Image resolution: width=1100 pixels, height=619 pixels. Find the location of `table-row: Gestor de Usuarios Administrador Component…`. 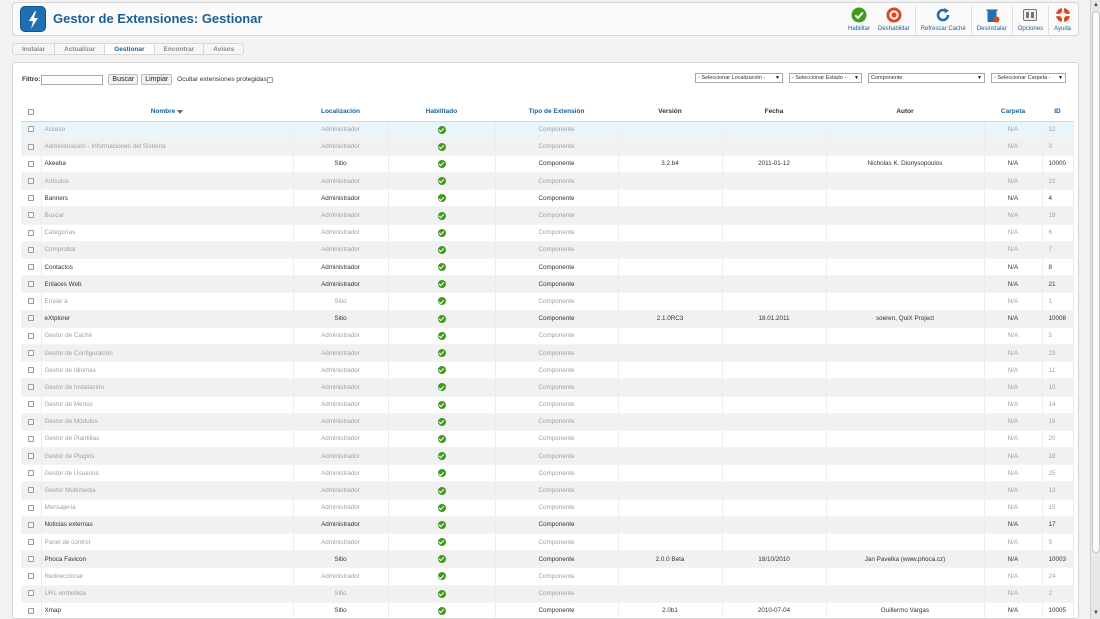

table-row: Gestor de Usuarios Administrador Component… is located at coordinates (547, 473).